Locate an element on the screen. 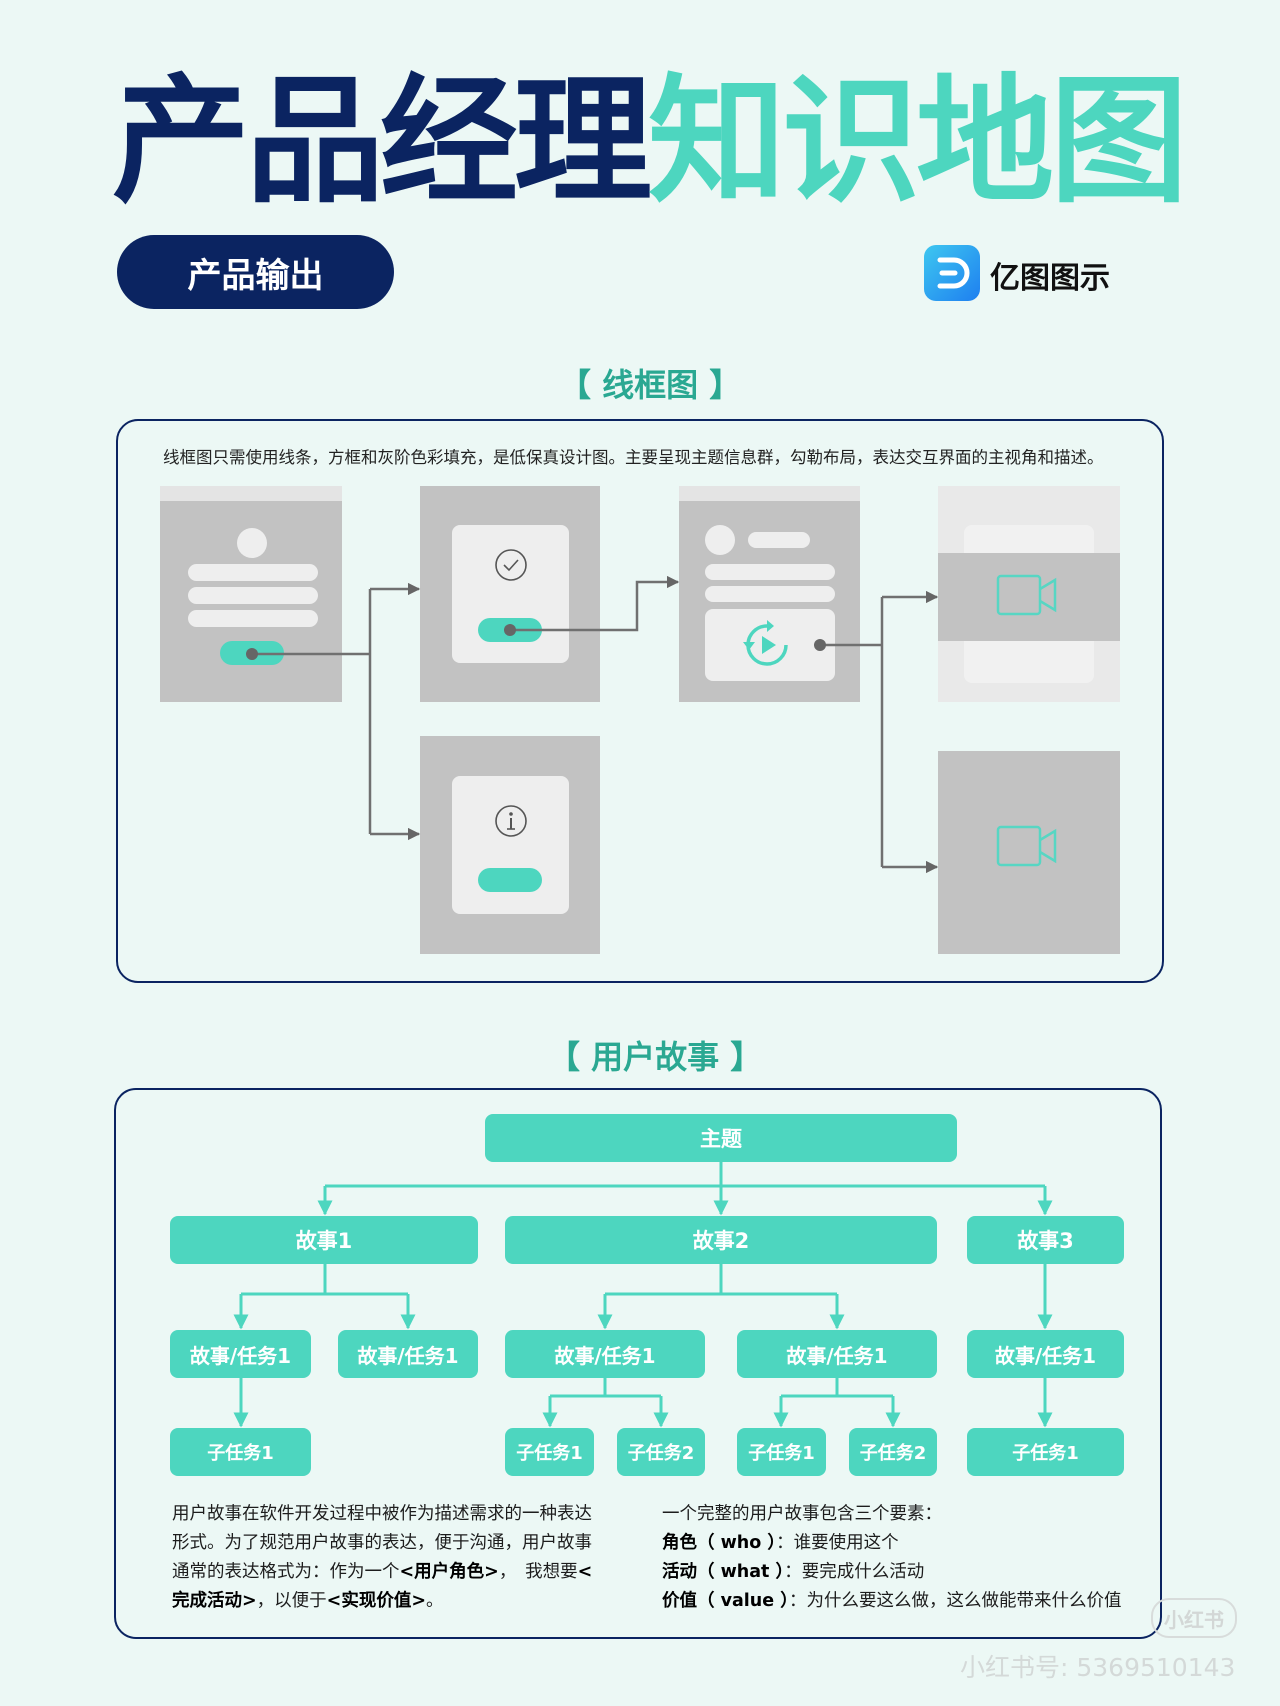 Image resolution: width=1280 pixels, height=1706 pixels. element-row: 价值（ value ）：为什么要这么做，这么做能带来什么价值 is located at coordinates (902, 1601).